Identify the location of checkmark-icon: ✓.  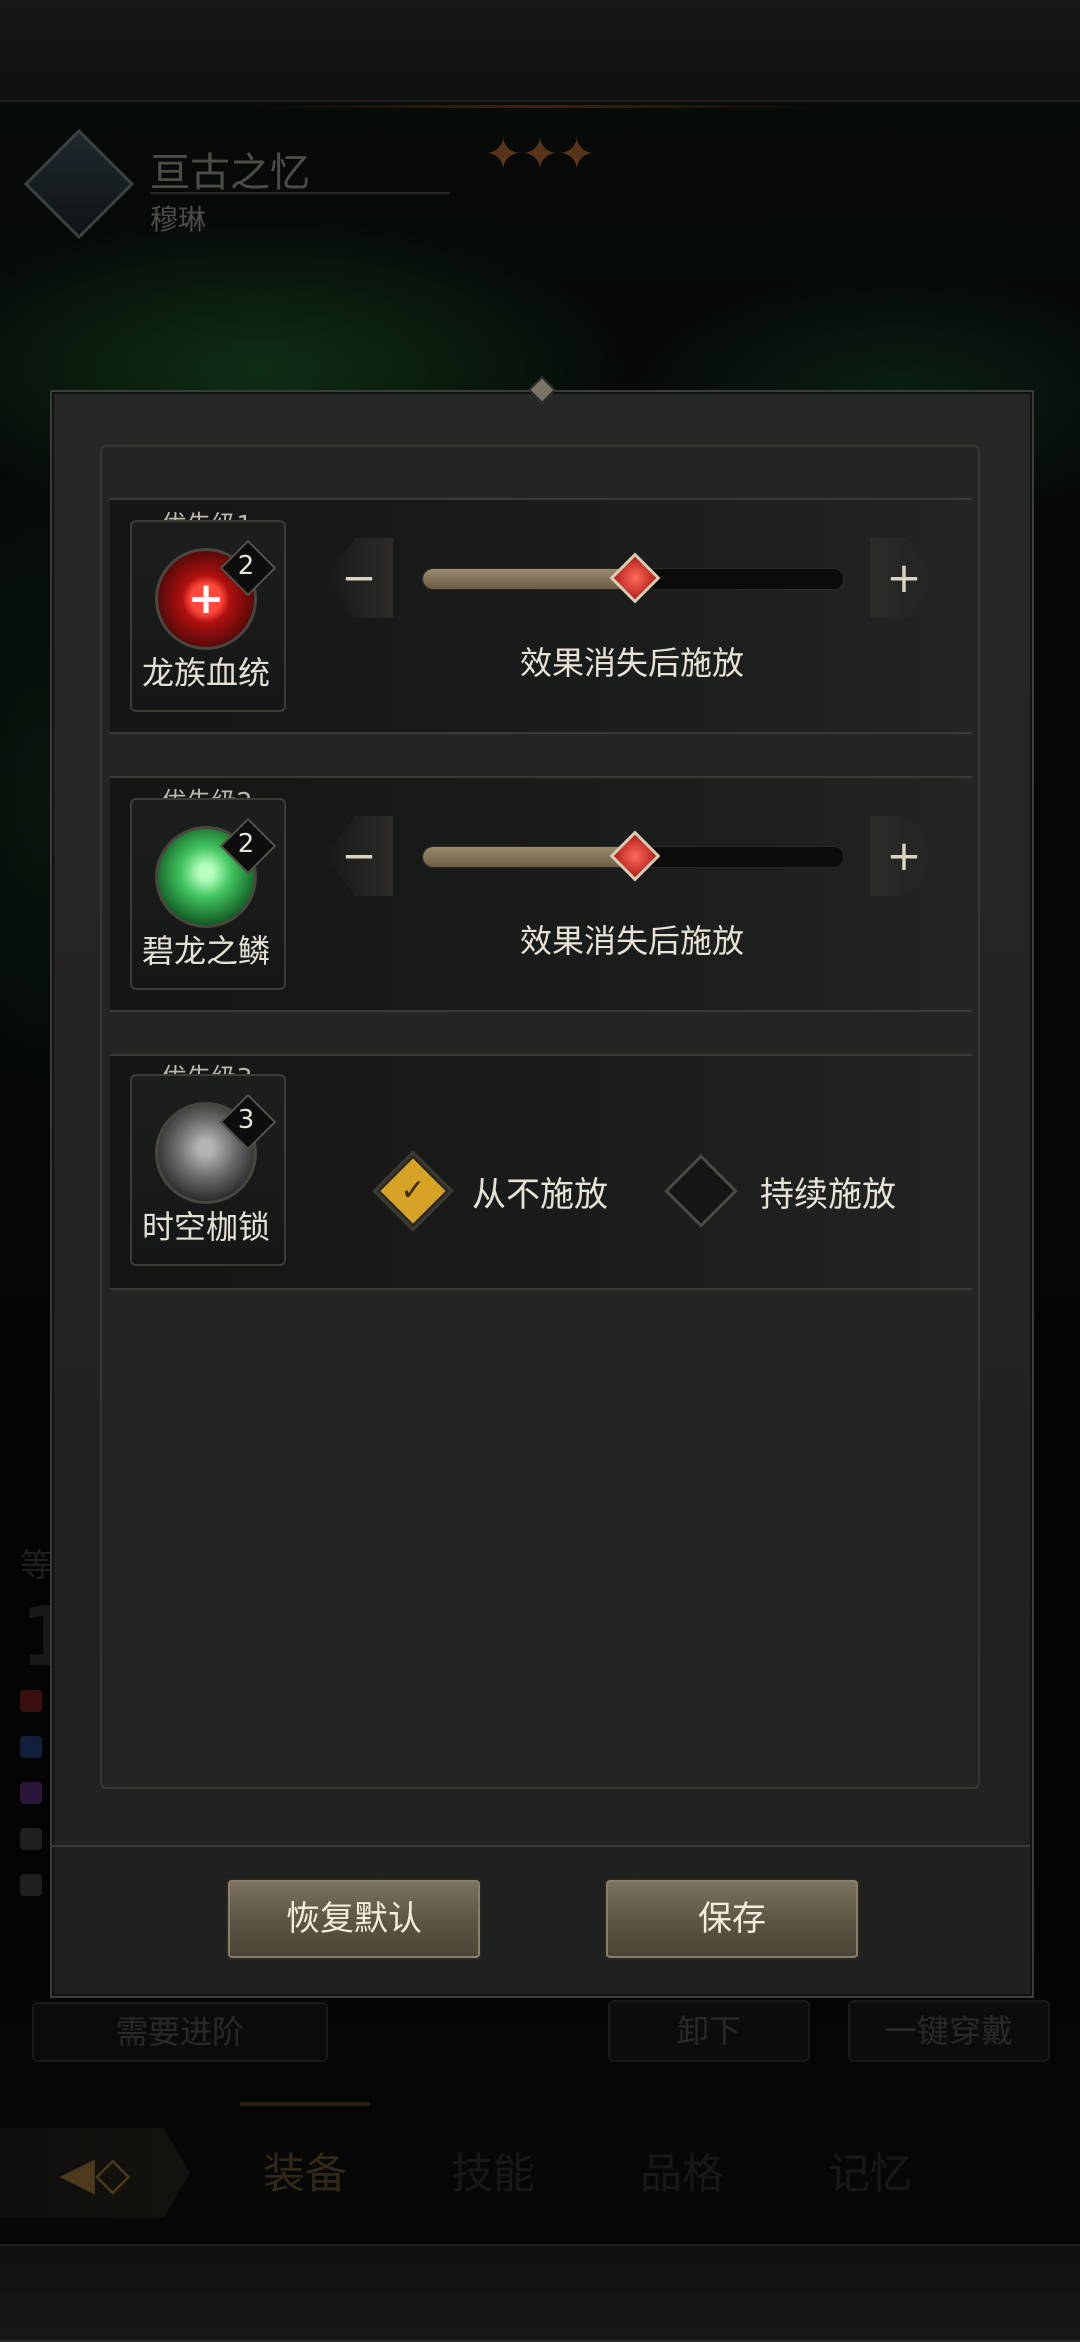
(413, 1190).